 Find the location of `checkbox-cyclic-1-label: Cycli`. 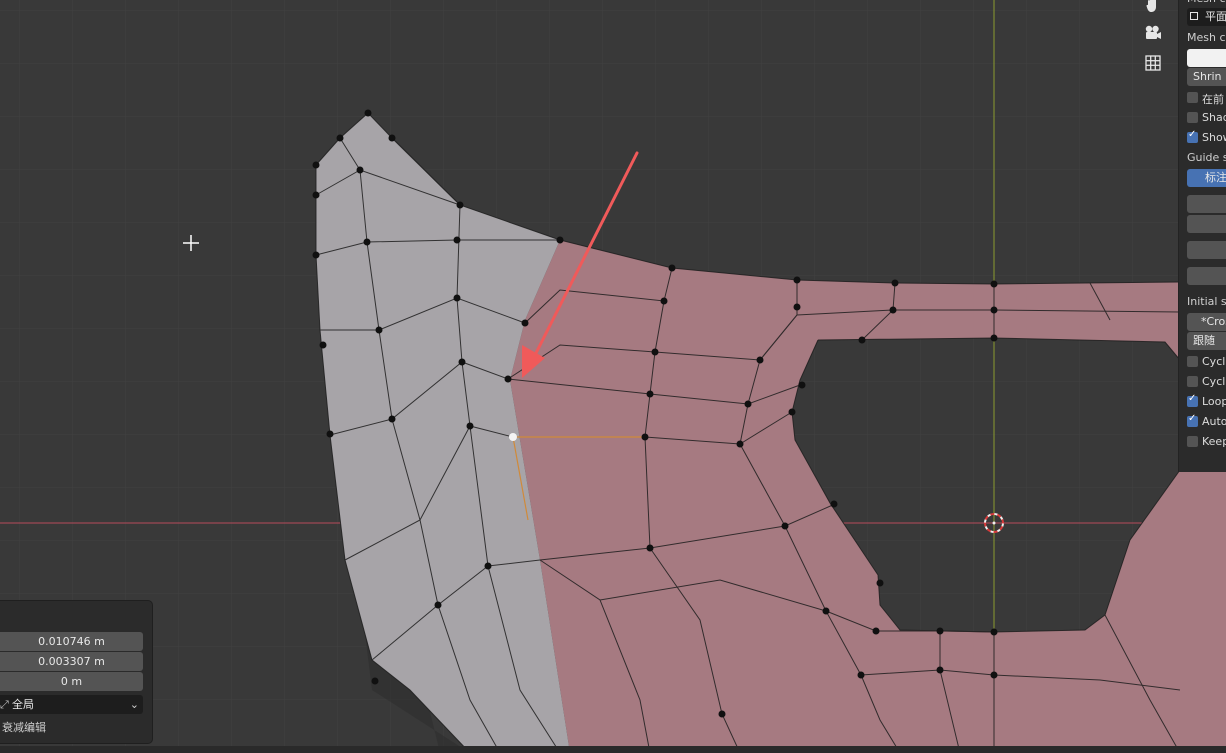

checkbox-cyclic-1-label: Cycli is located at coordinates (1214, 361).